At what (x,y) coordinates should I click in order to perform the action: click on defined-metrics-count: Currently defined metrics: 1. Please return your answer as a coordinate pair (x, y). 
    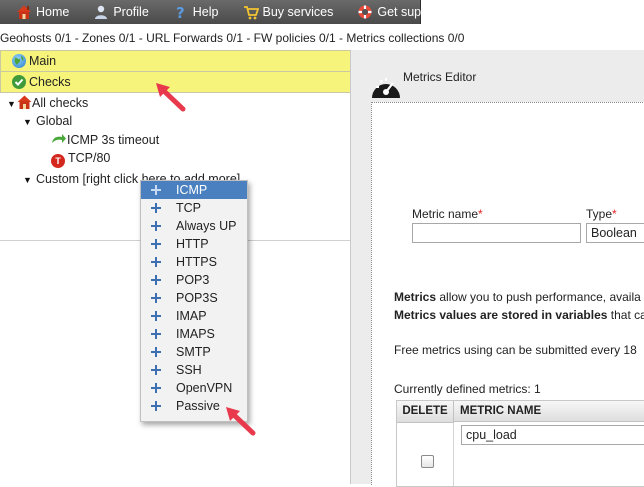
    Looking at the image, I should click on (467, 389).